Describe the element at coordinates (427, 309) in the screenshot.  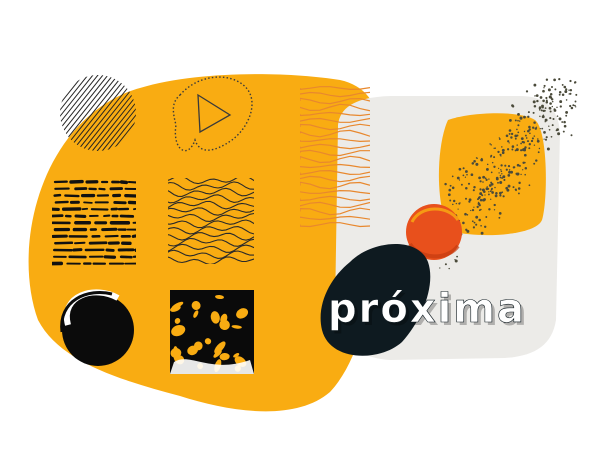
I see `brand-wordmark: próxima` at that location.